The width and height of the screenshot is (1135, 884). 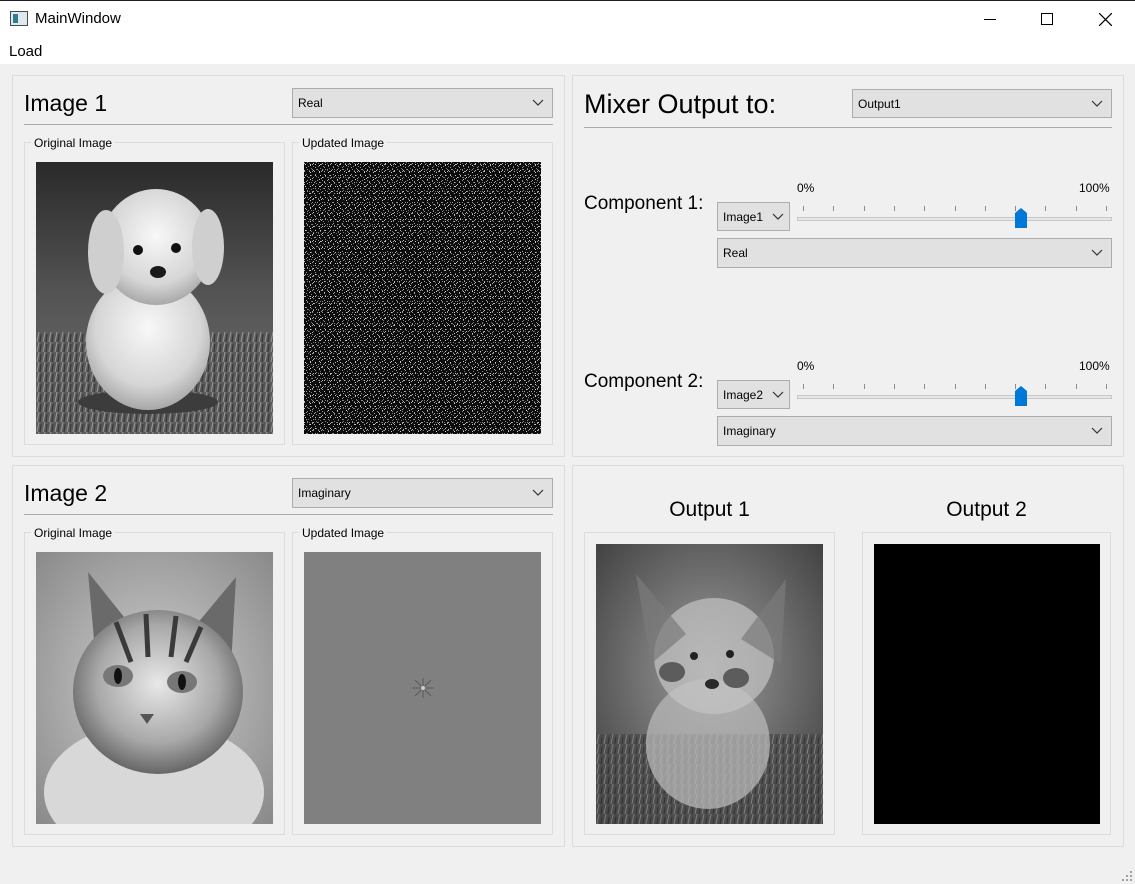 What do you see at coordinates (982, 103) in the screenshot?
I see `mixer-output-select: Output1` at bounding box center [982, 103].